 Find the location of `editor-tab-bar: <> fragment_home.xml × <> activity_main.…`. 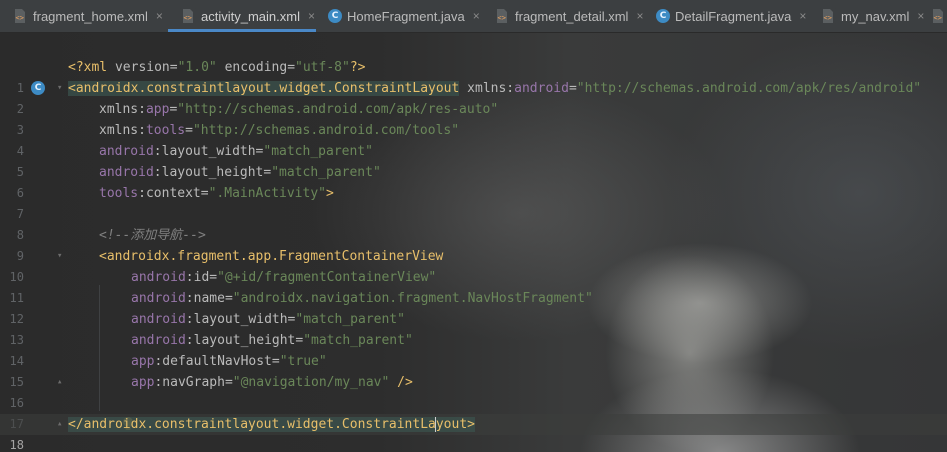

editor-tab-bar: <> fragment_home.xml × <> activity_main.… is located at coordinates (473, 16).